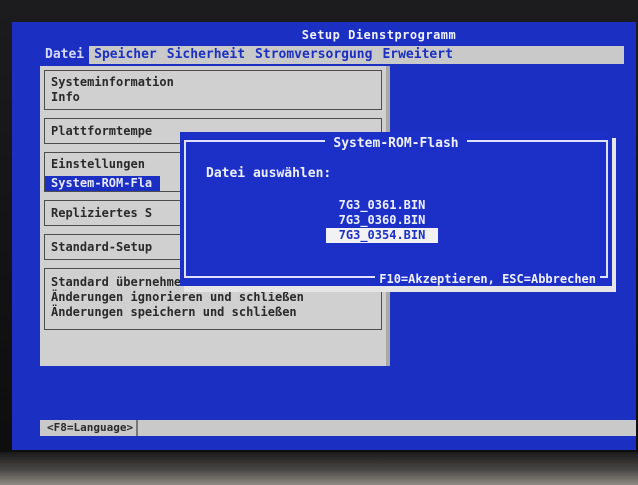 The height and width of the screenshot is (485, 638). What do you see at coordinates (417, 55) in the screenshot?
I see `menu-erweitert: Erweitert` at bounding box center [417, 55].